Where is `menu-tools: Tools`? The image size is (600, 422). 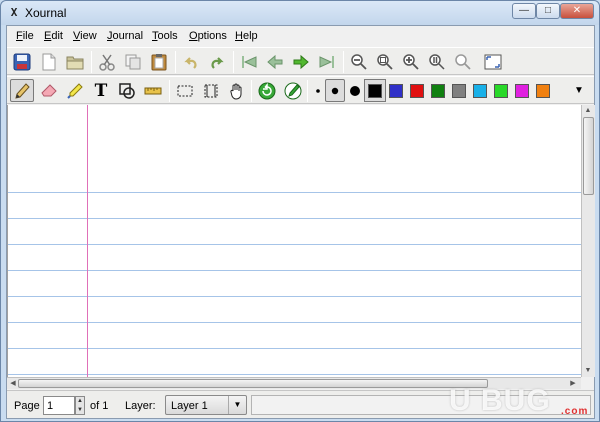 menu-tools: Tools is located at coordinates (165, 36).